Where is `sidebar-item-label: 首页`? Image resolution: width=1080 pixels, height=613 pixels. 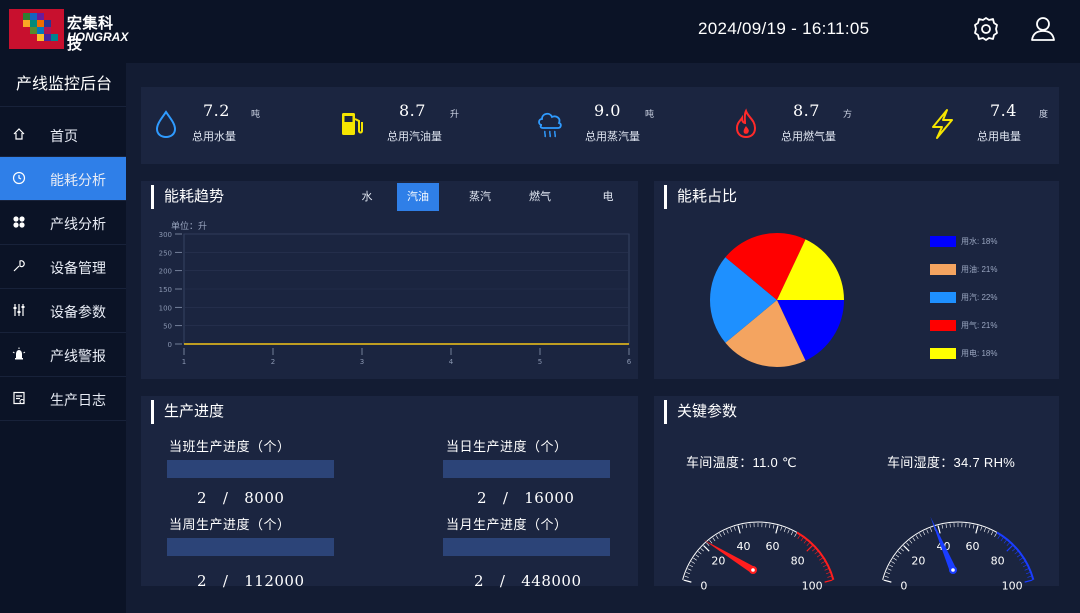 sidebar-item-label: 首页 is located at coordinates (64, 136).